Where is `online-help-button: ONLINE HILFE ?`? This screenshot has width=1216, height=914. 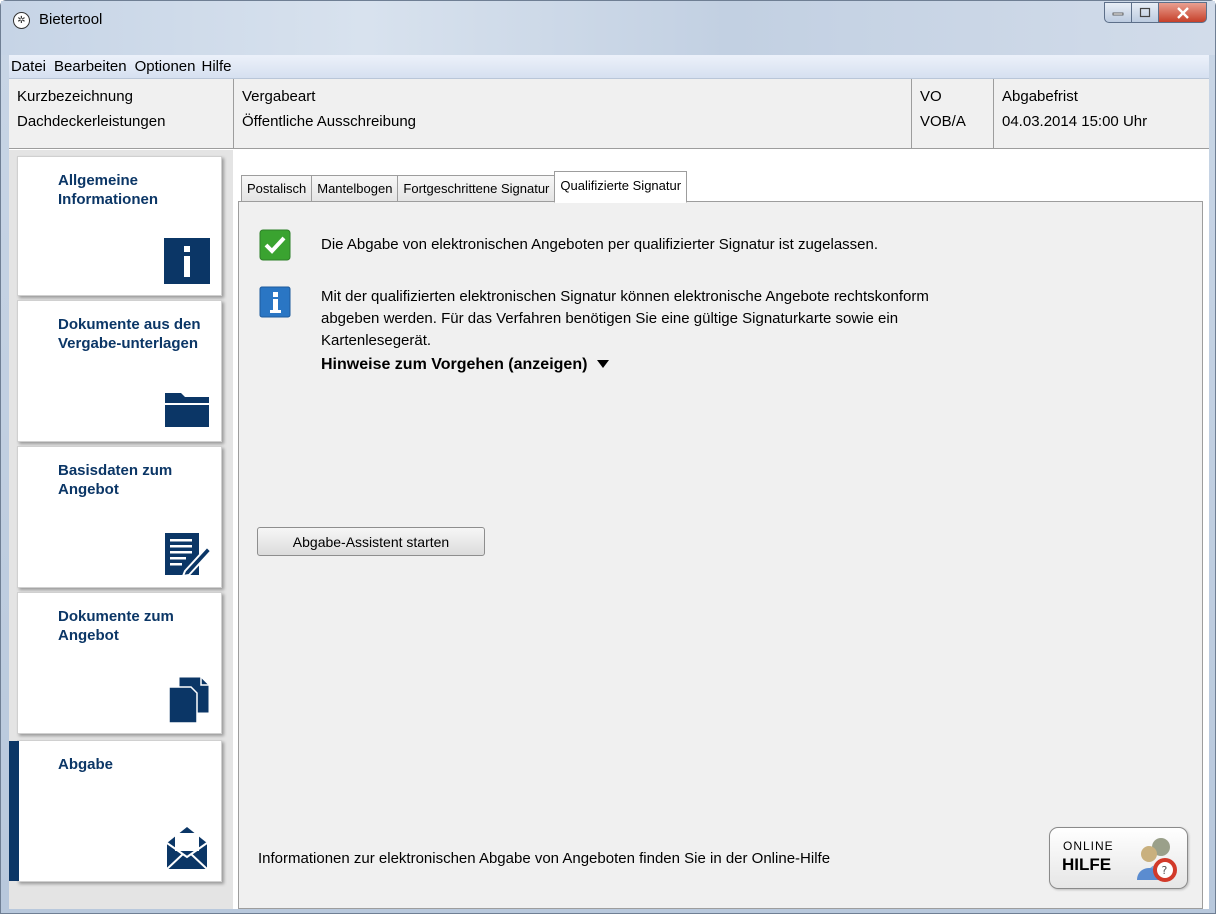 online-help-button: ONLINE HILFE ? is located at coordinates (1118, 858).